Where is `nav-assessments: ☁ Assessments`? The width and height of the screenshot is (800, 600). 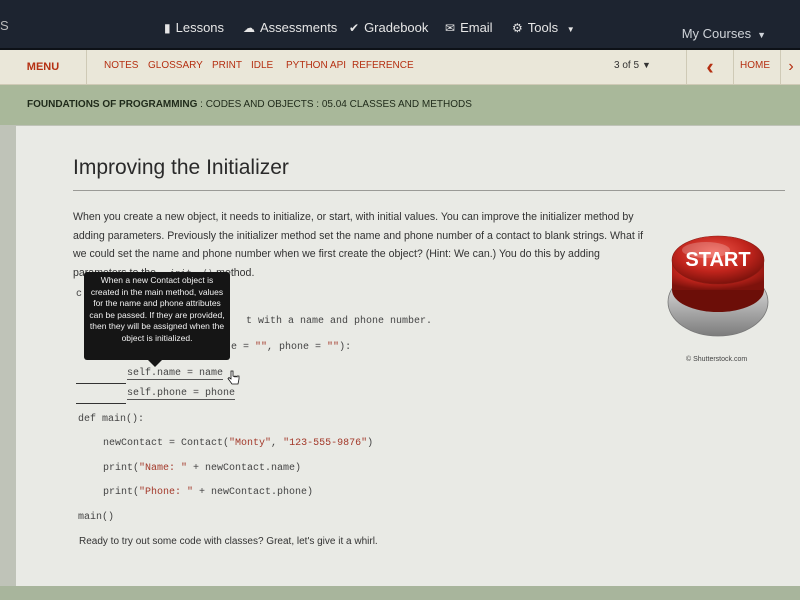
nav-assessments: ☁ Assessments is located at coordinates (290, 27).